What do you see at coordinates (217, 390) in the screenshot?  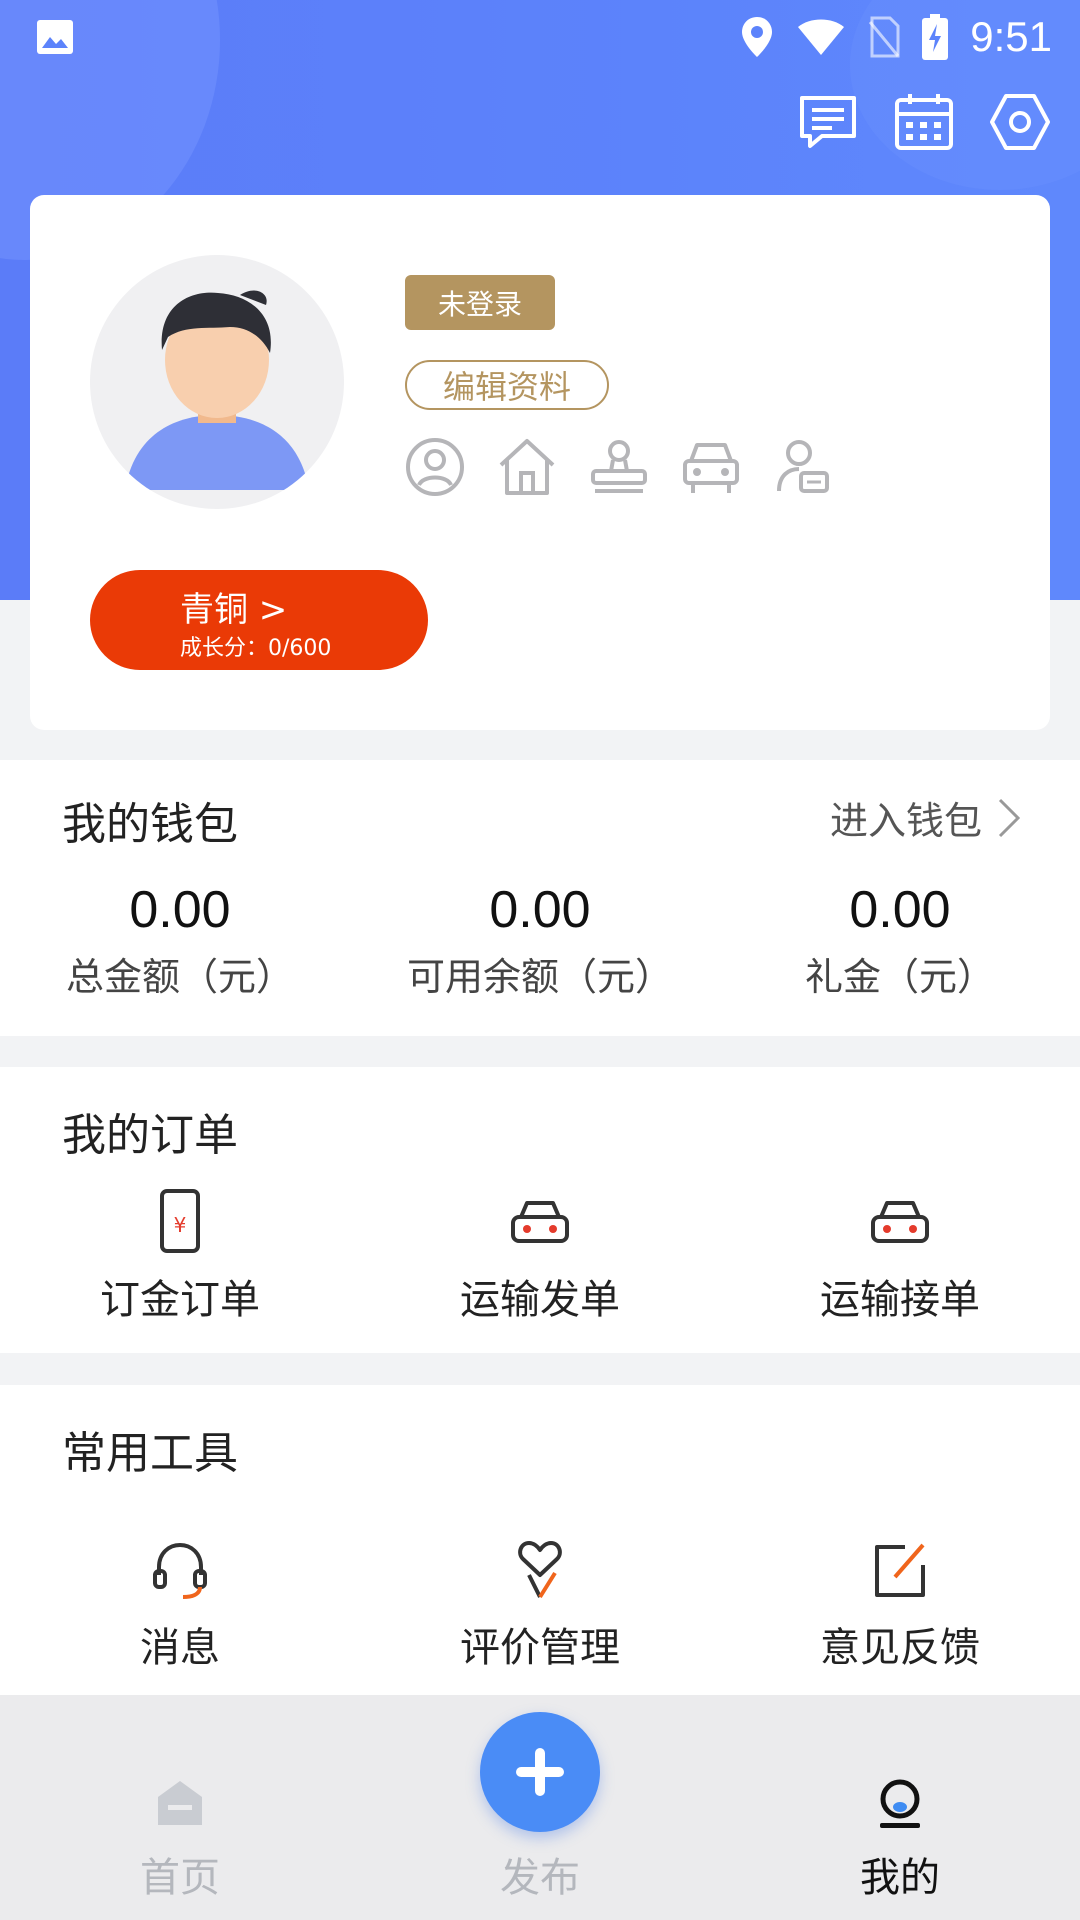 I see `default-avatar-image` at bounding box center [217, 390].